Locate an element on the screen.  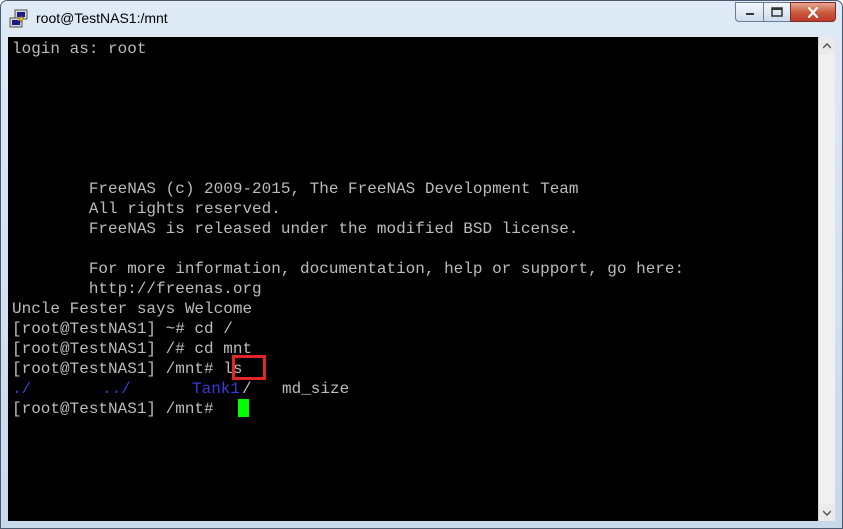
terminal-line: http://freenas.org is located at coordinates (137, 289).